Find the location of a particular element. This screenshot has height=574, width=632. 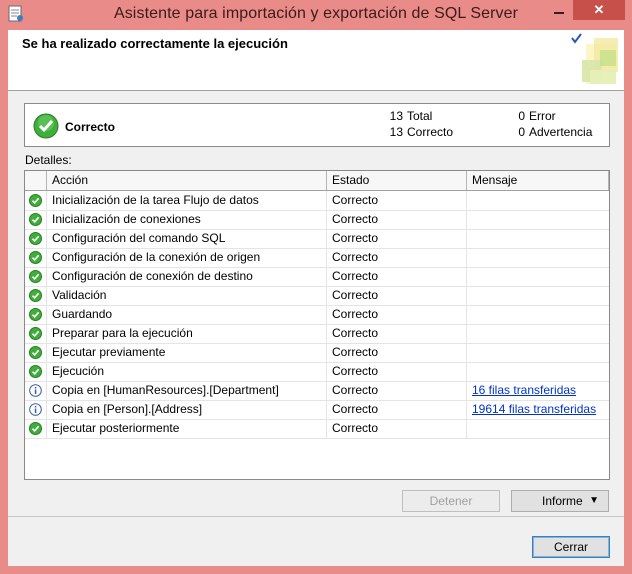

stat-error-count: 0 is located at coordinates (521, 116).